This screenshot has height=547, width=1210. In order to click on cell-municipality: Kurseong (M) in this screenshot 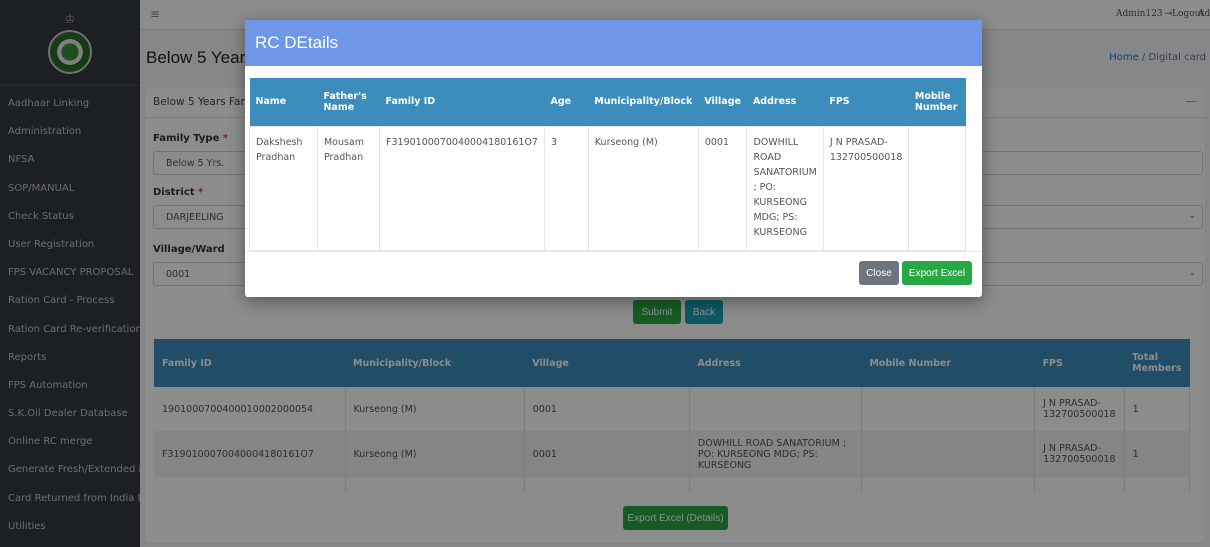, I will do `click(643, 188)`.